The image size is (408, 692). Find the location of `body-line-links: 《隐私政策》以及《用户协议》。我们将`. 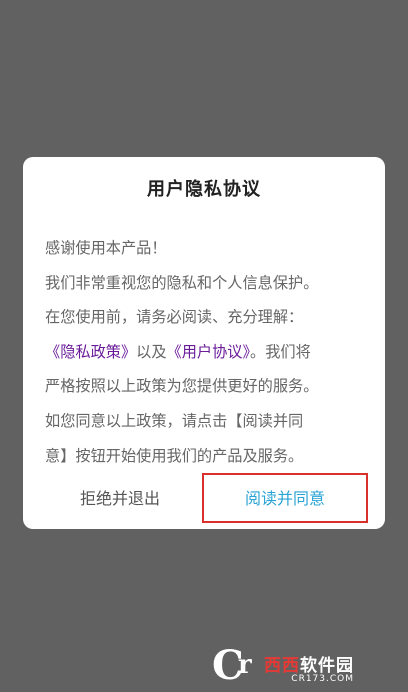

body-line-links: 《隐私政策》以及《用户协议》。我们将 is located at coordinates (206, 352).